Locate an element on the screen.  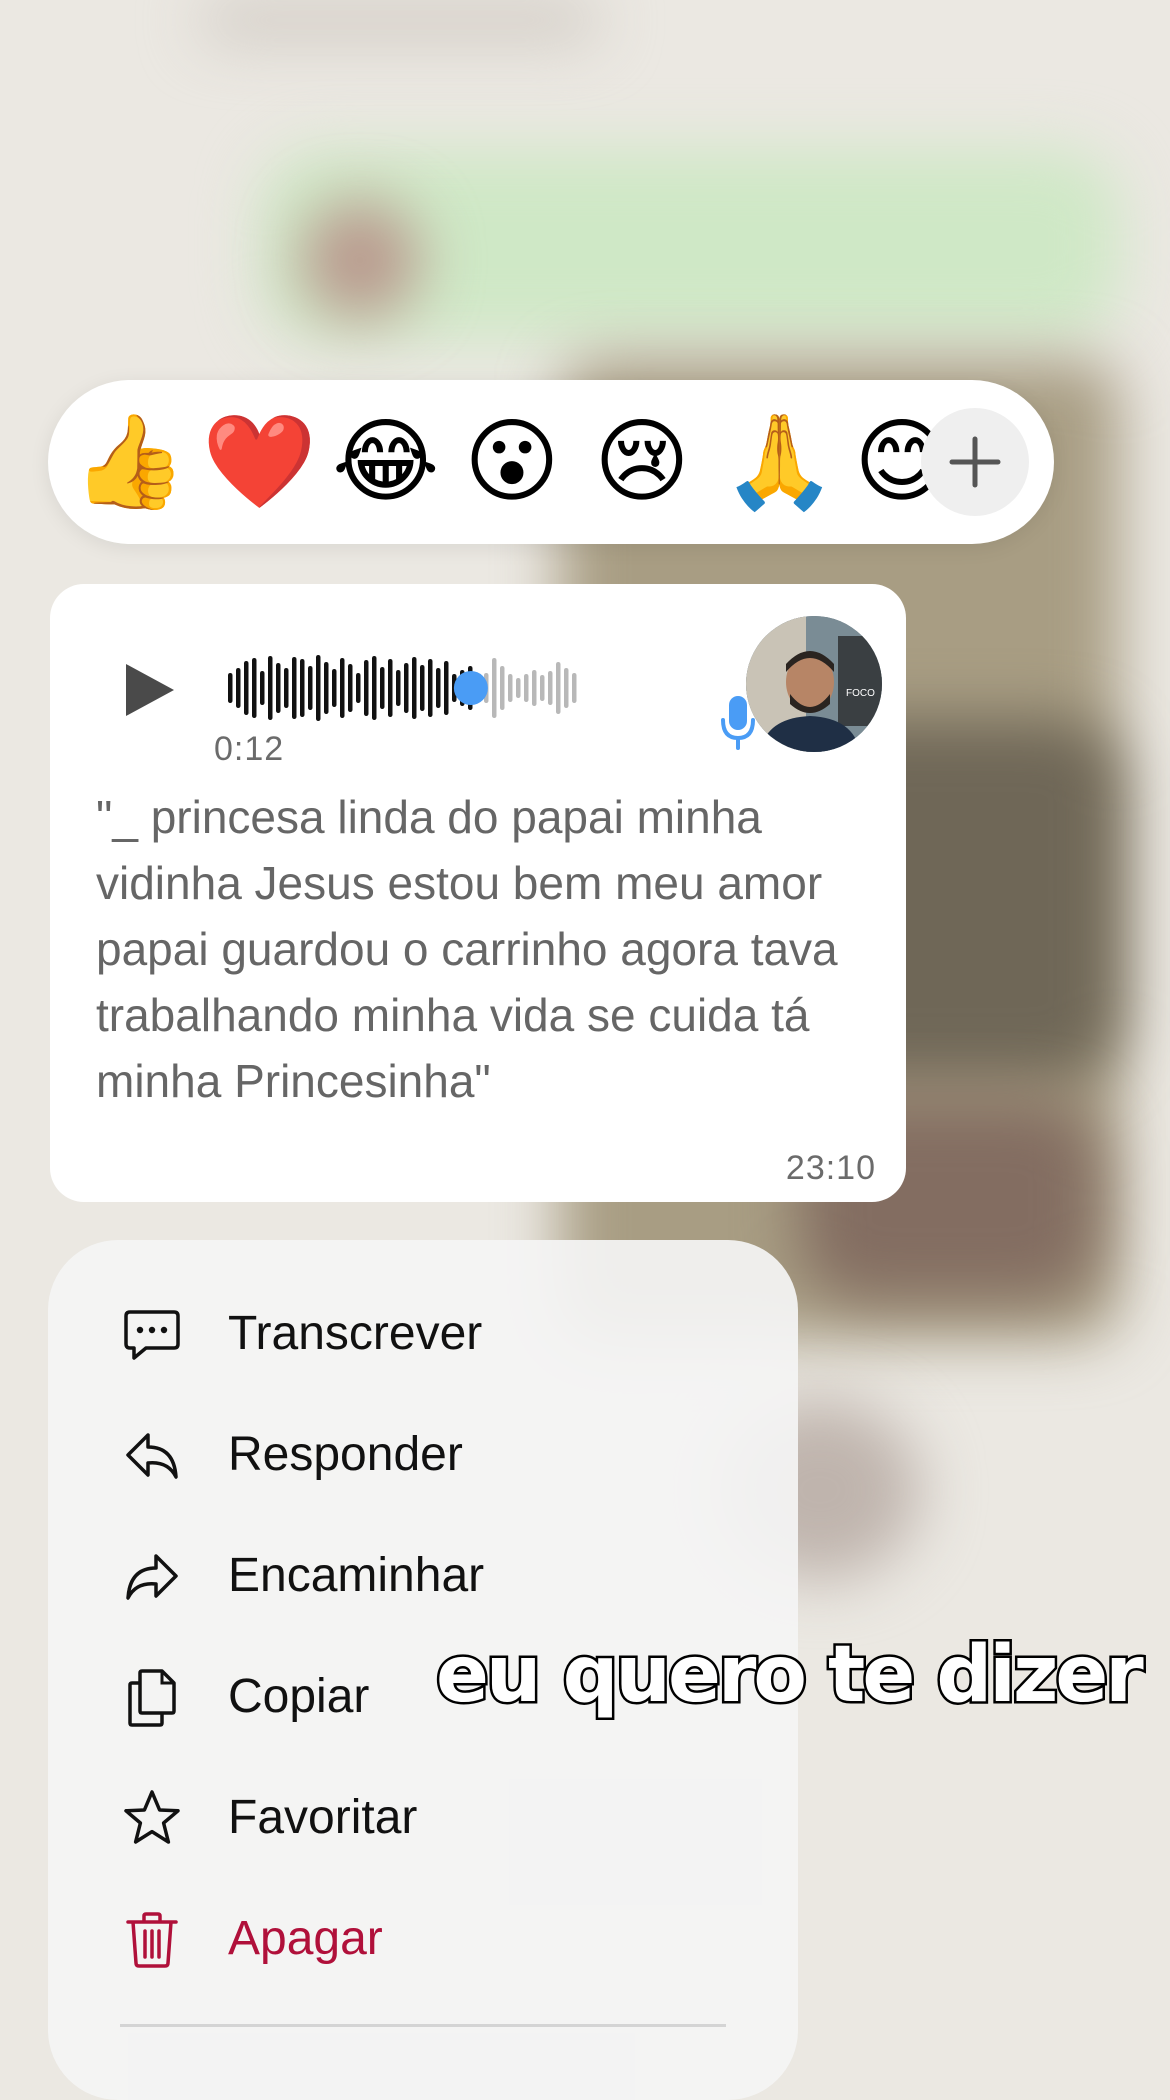
menu-item-apagar: Apagar is located at coordinates (423, 1937).